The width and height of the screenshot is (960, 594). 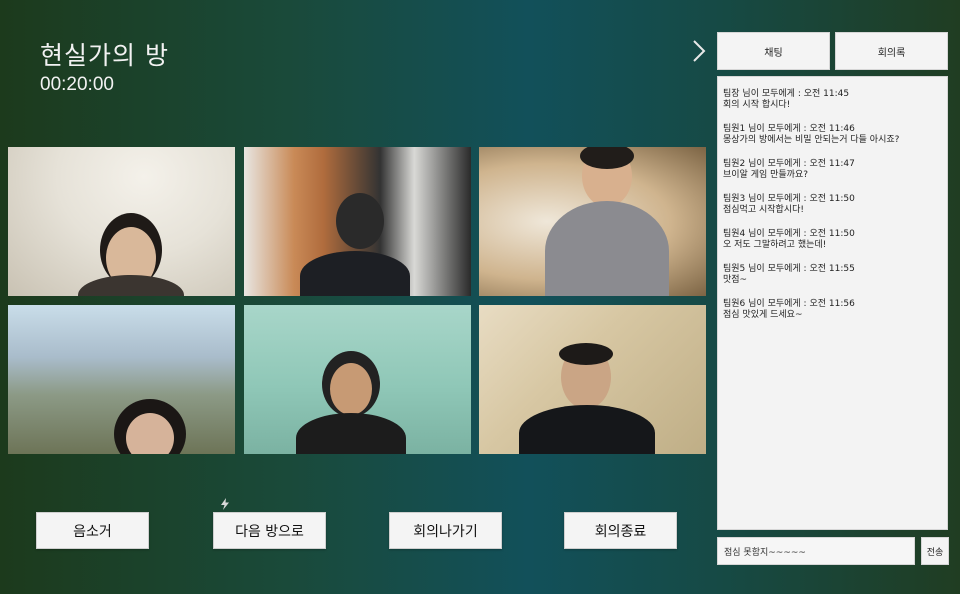 I want to click on chat-message: 팀장 님이 모두에게 : 오전 11:45 회의 시작 합시다!, so click(x=832, y=100).